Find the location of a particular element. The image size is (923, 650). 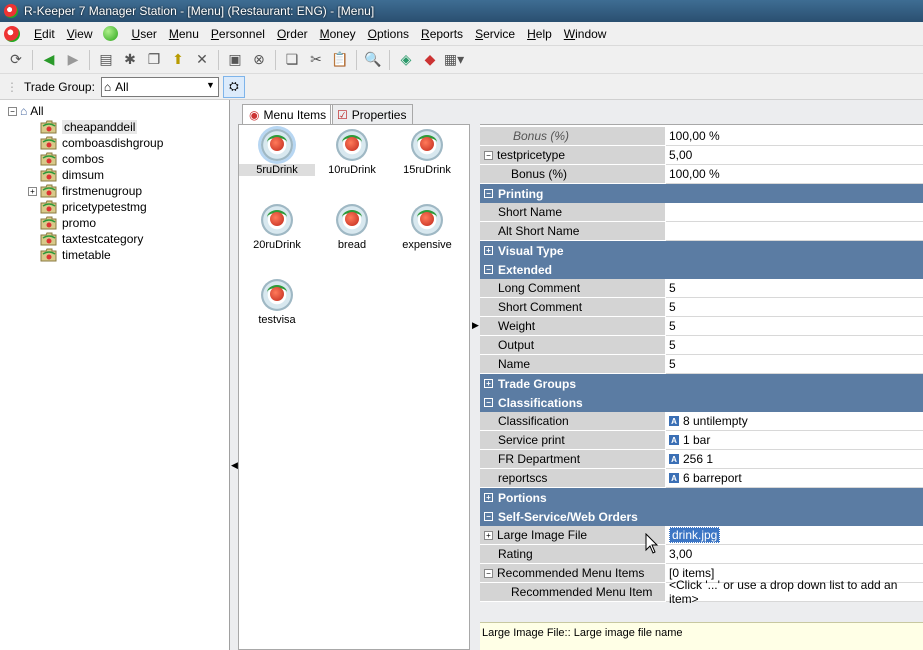

back-icon: ◀ is located at coordinates (49, 60).